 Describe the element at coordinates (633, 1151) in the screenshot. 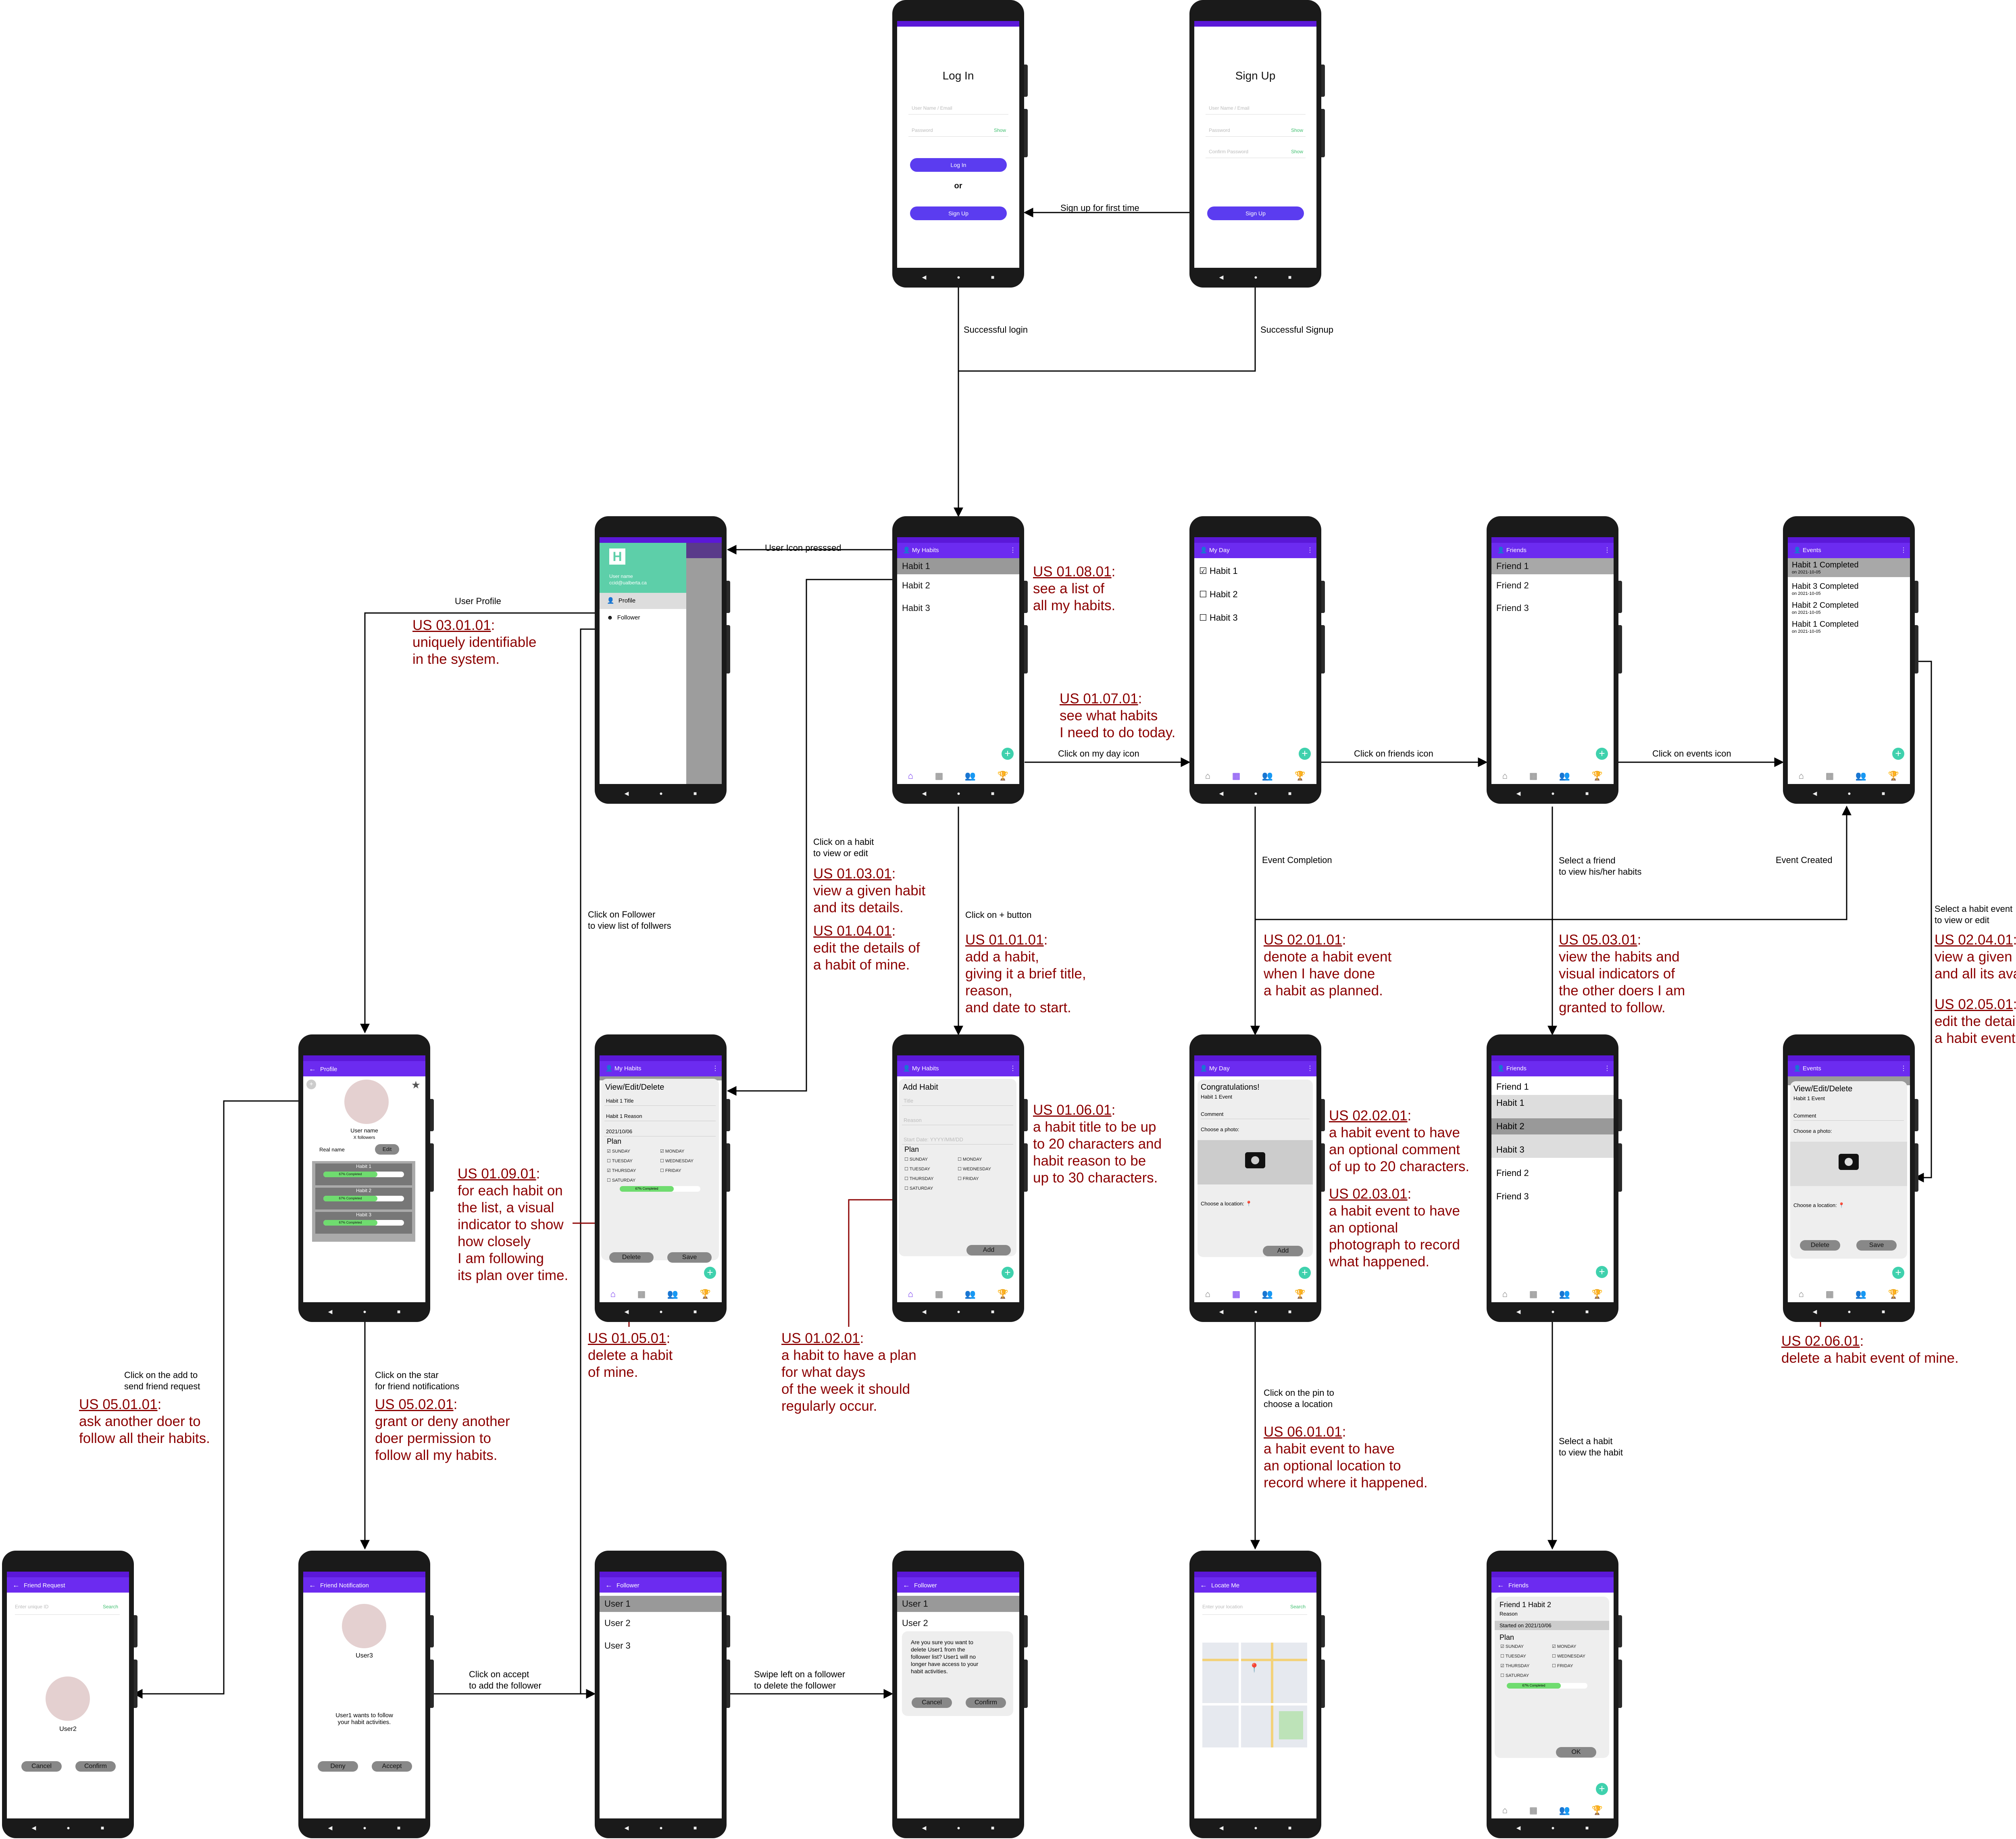

I see `day-checkbox: ☑ SUNDAY` at that location.